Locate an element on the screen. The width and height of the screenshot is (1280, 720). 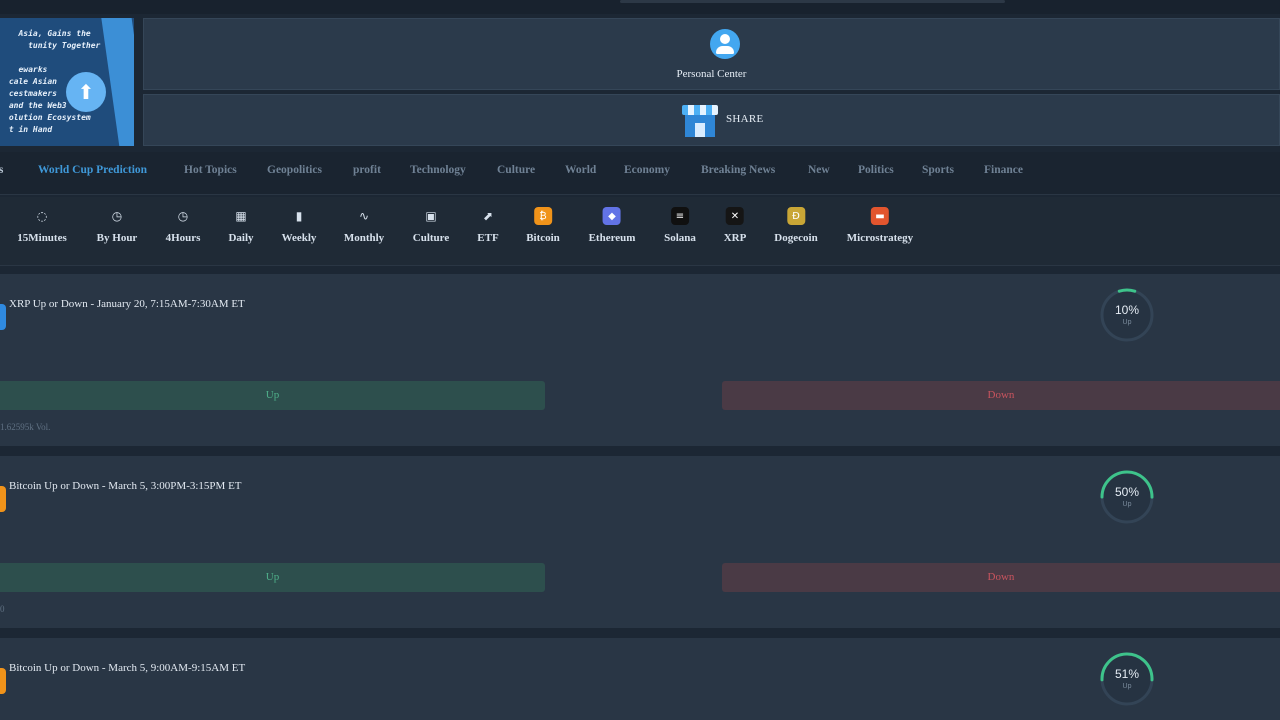
gauge-percent: 10% is located at coordinates (1127, 310).